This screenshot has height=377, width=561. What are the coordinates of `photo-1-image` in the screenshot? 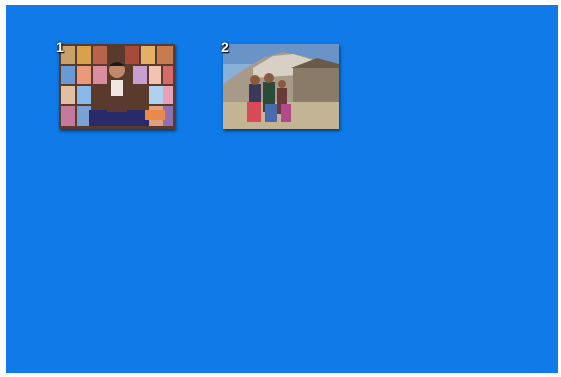 It's located at (117, 86).